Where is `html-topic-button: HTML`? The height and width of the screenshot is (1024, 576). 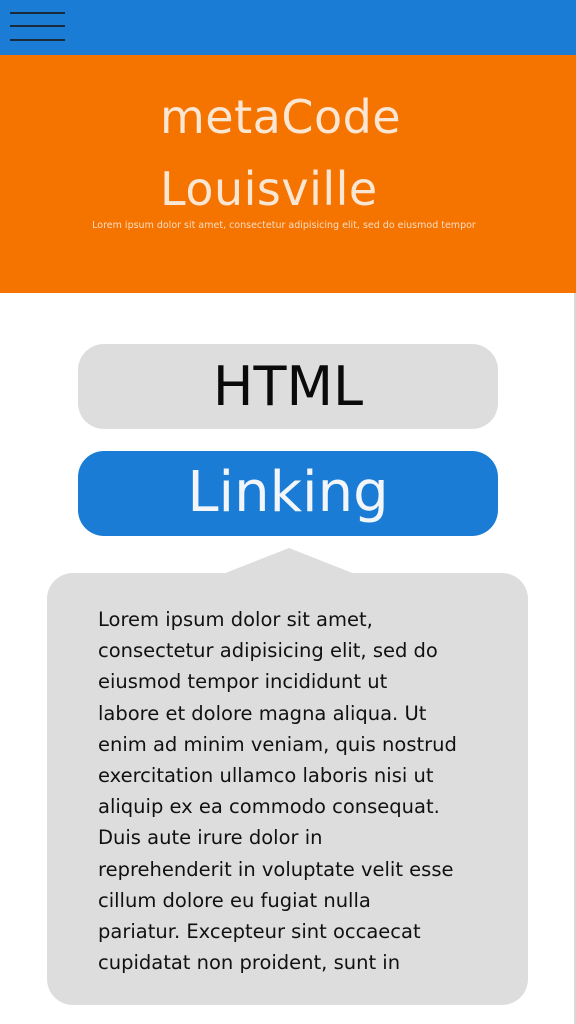
html-topic-button: HTML is located at coordinates (288, 386).